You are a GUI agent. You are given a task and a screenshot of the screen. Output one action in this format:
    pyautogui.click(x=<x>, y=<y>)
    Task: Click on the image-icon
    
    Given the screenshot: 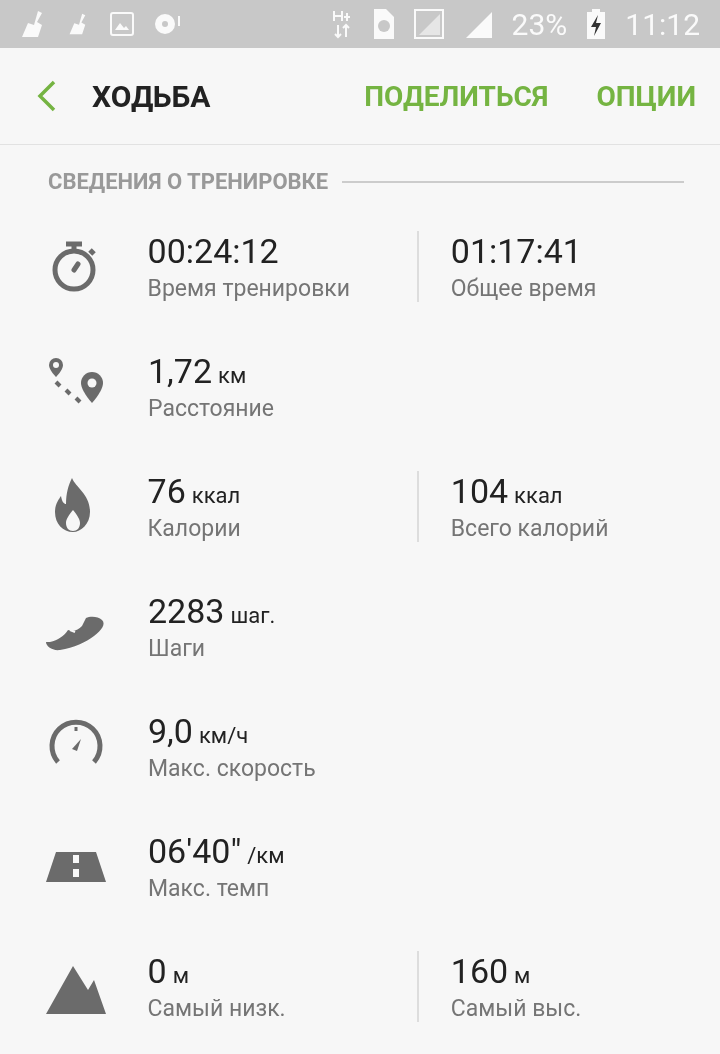 What is the action you would take?
    pyautogui.click(x=122, y=24)
    